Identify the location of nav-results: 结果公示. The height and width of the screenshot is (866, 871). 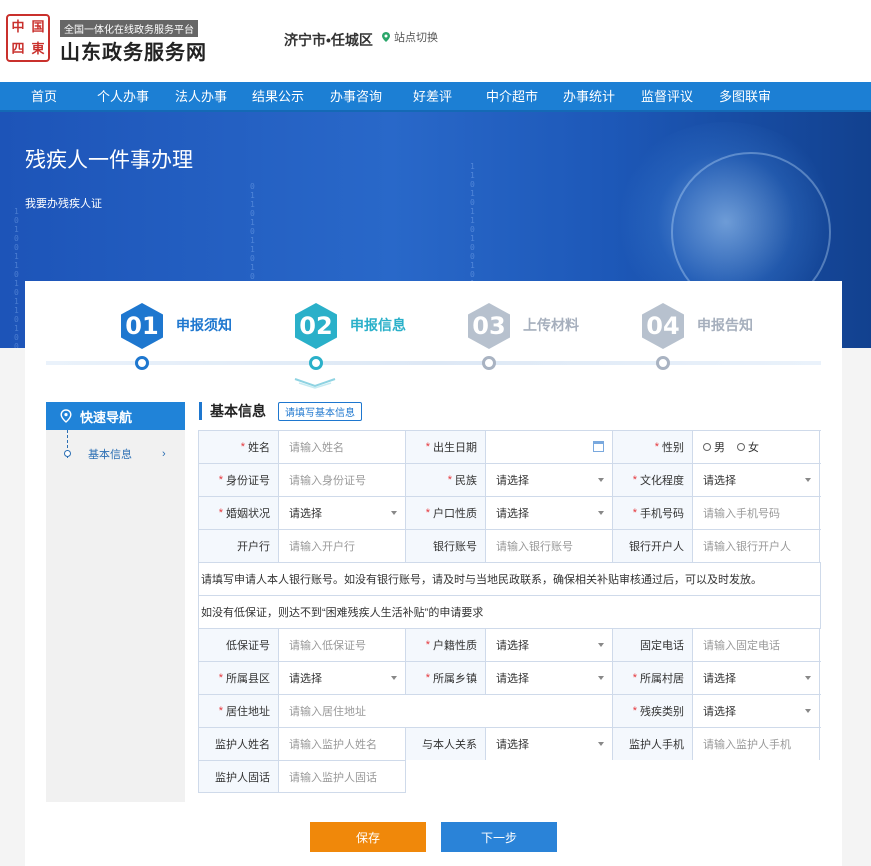
(278, 96).